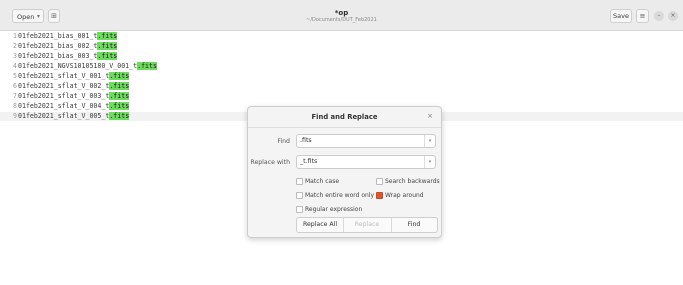 This screenshot has height=285, width=683. I want to click on editor-line: 401feb2021_NGVS10105180_V_001_t.fits, so click(78, 66).